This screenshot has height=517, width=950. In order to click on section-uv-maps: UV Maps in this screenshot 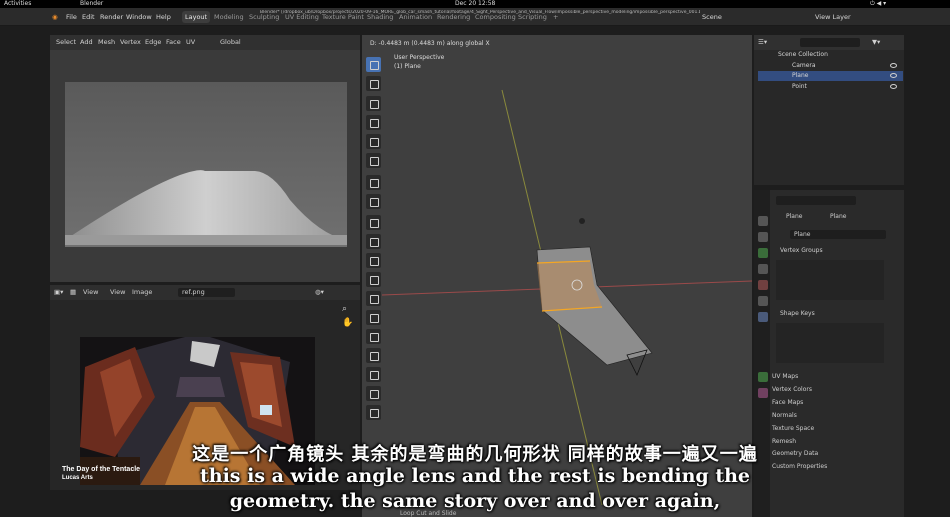, I will do `click(785, 376)`.